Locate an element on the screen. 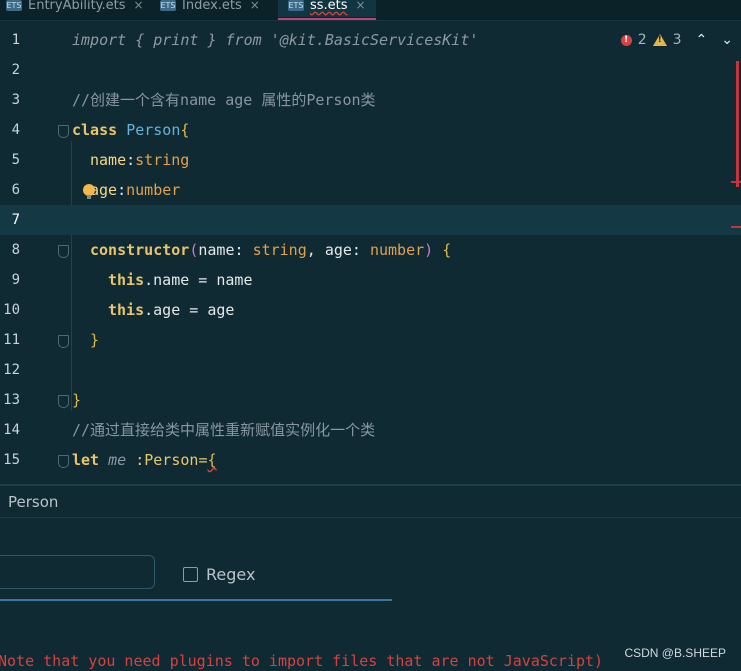  error-count: 2 is located at coordinates (642, 40).